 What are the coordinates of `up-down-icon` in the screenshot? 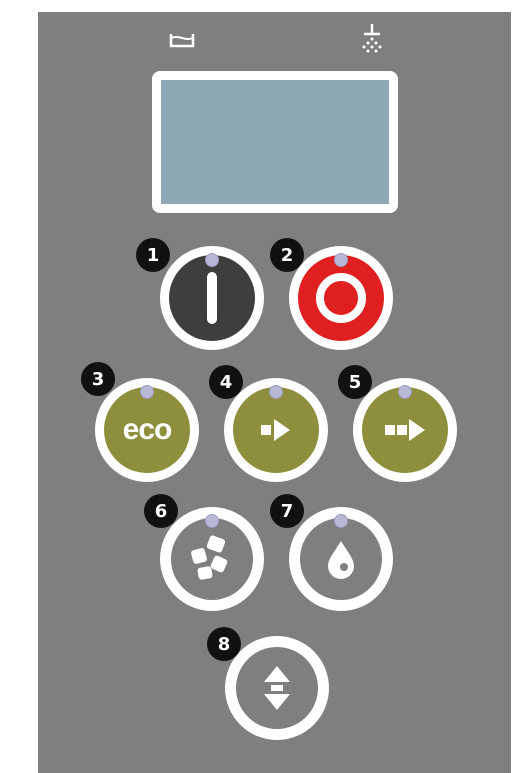 It's located at (277, 688).